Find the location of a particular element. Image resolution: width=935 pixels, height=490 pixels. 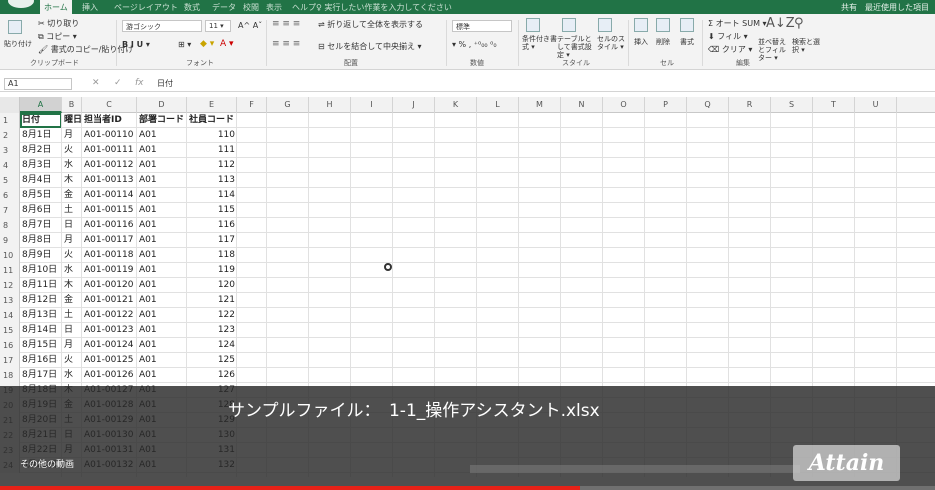

cell-b8: 日 is located at coordinates (72, 225).